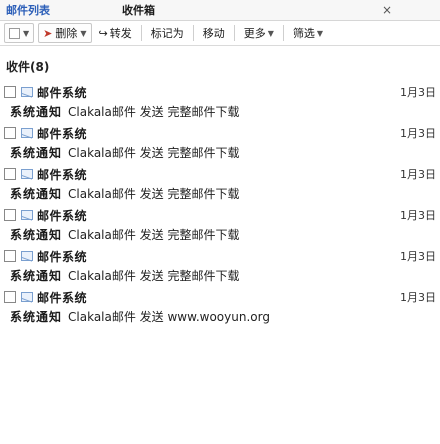 The width and height of the screenshot is (440, 444). Describe the element at coordinates (169, 317) in the screenshot. I see `message-preview: Clakala邮件 发送 www.wooyun.org` at that location.